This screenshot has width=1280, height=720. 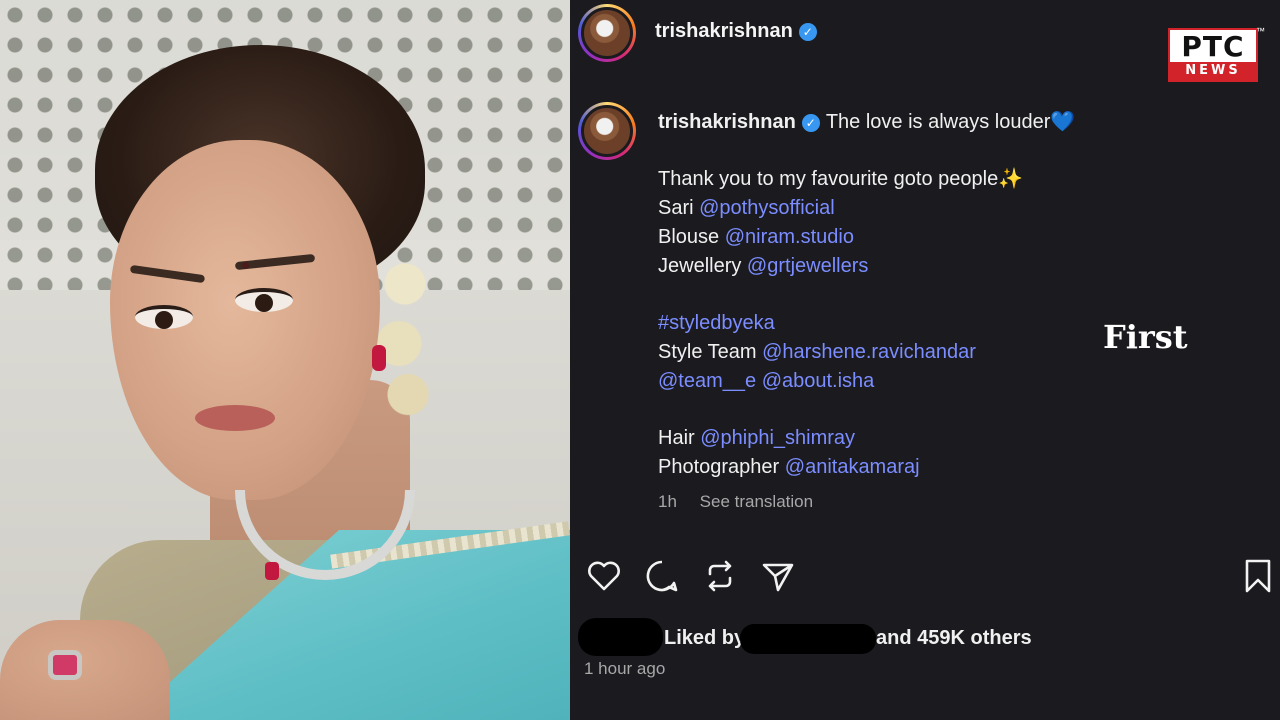 What do you see at coordinates (778, 576) in the screenshot?
I see `send-icon` at bounding box center [778, 576].